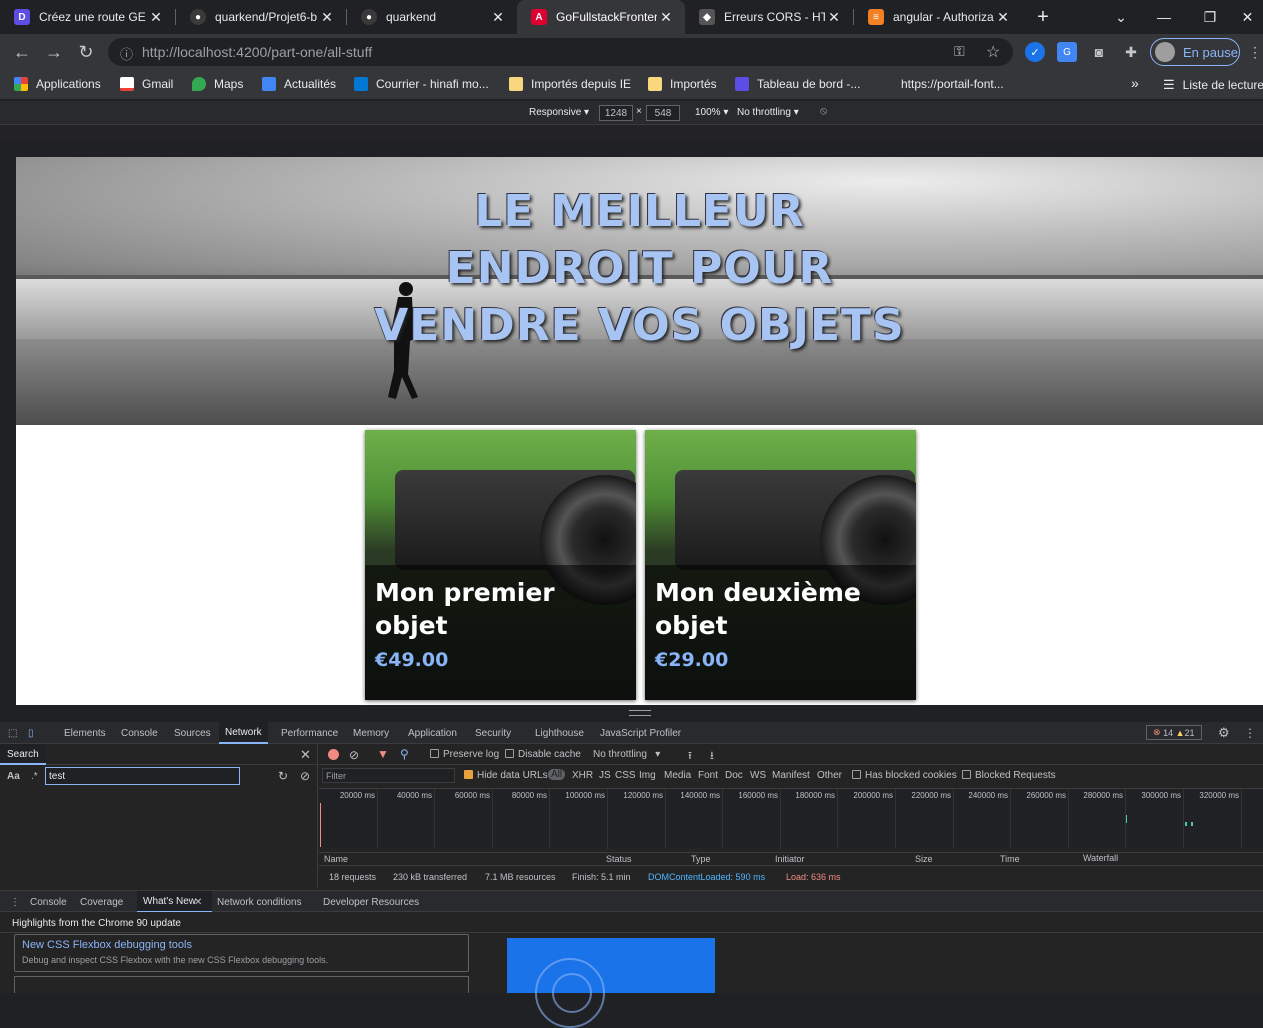 This screenshot has width=1263, height=1028. What do you see at coordinates (823, 111) in the screenshot?
I see `rotate-icon: ⦸` at bounding box center [823, 111].